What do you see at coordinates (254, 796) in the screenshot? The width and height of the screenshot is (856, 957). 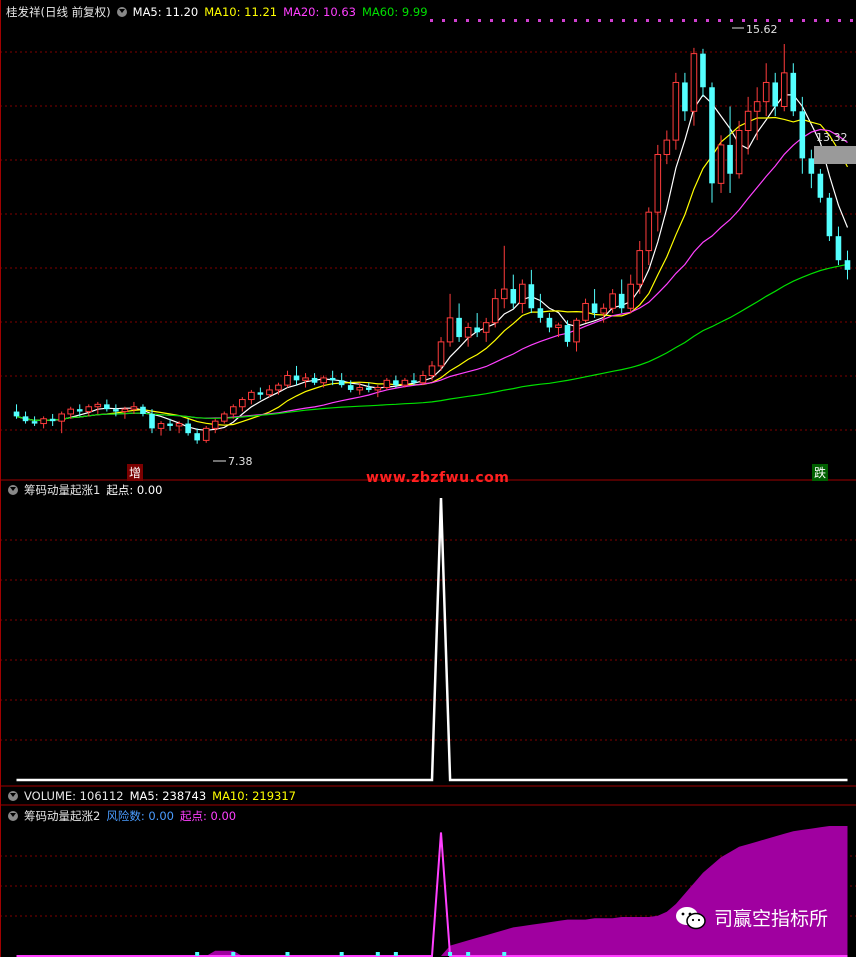 I see `volume-ma10-value: MA10: 219317` at bounding box center [254, 796].